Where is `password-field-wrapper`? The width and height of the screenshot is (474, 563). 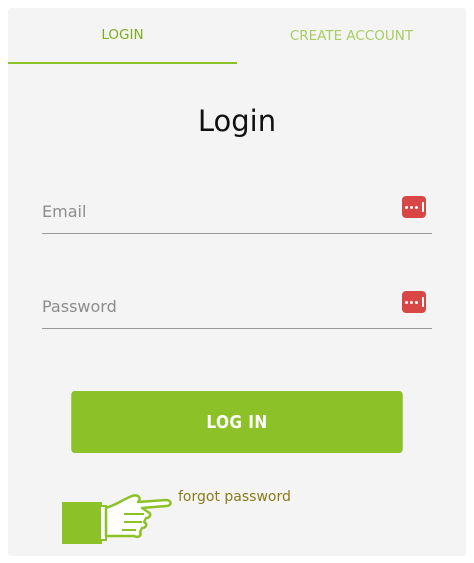
password-field-wrapper is located at coordinates (237, 308).